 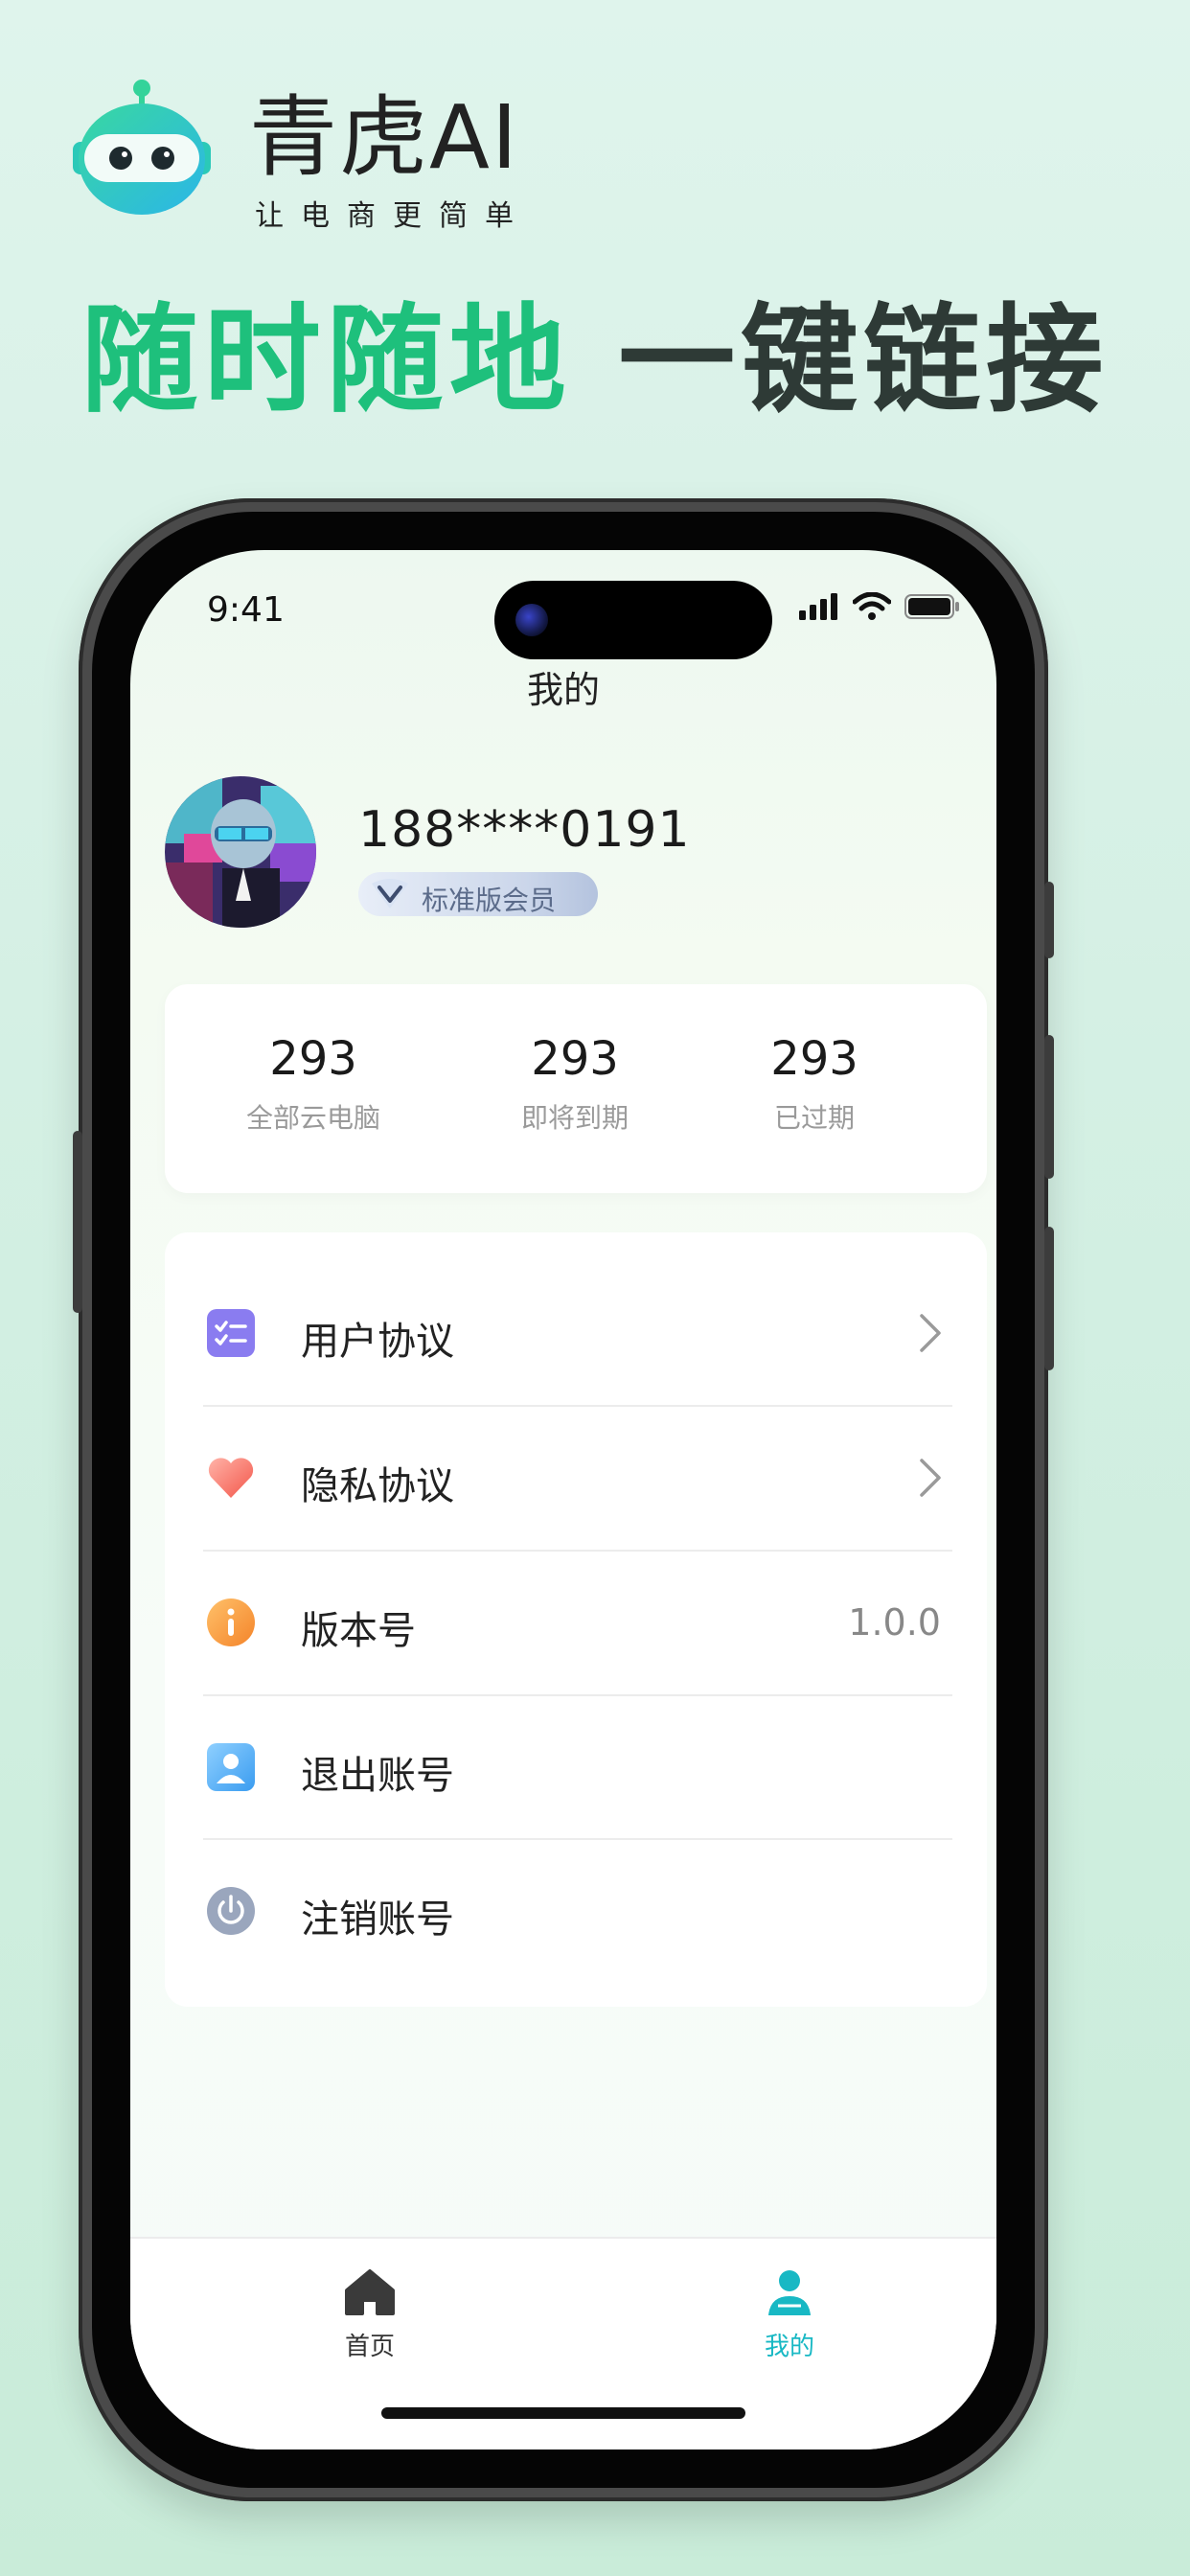 I want to click on avatar, so click(x=241, y=852).